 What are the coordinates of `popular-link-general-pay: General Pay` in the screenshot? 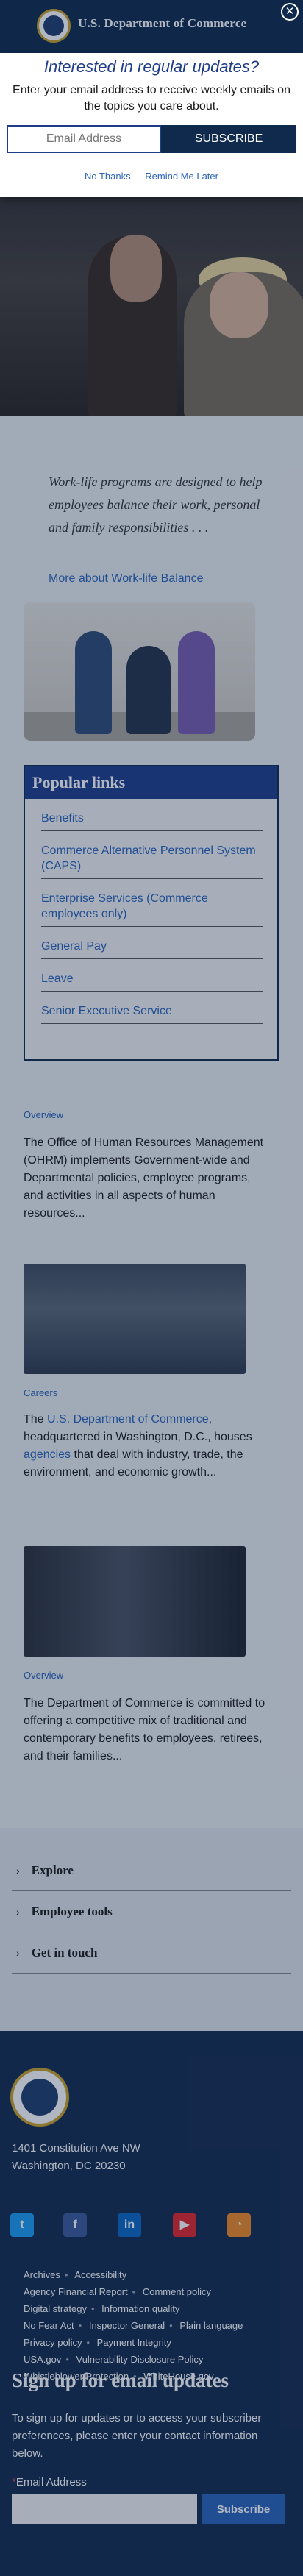 It's located at (152, 946).